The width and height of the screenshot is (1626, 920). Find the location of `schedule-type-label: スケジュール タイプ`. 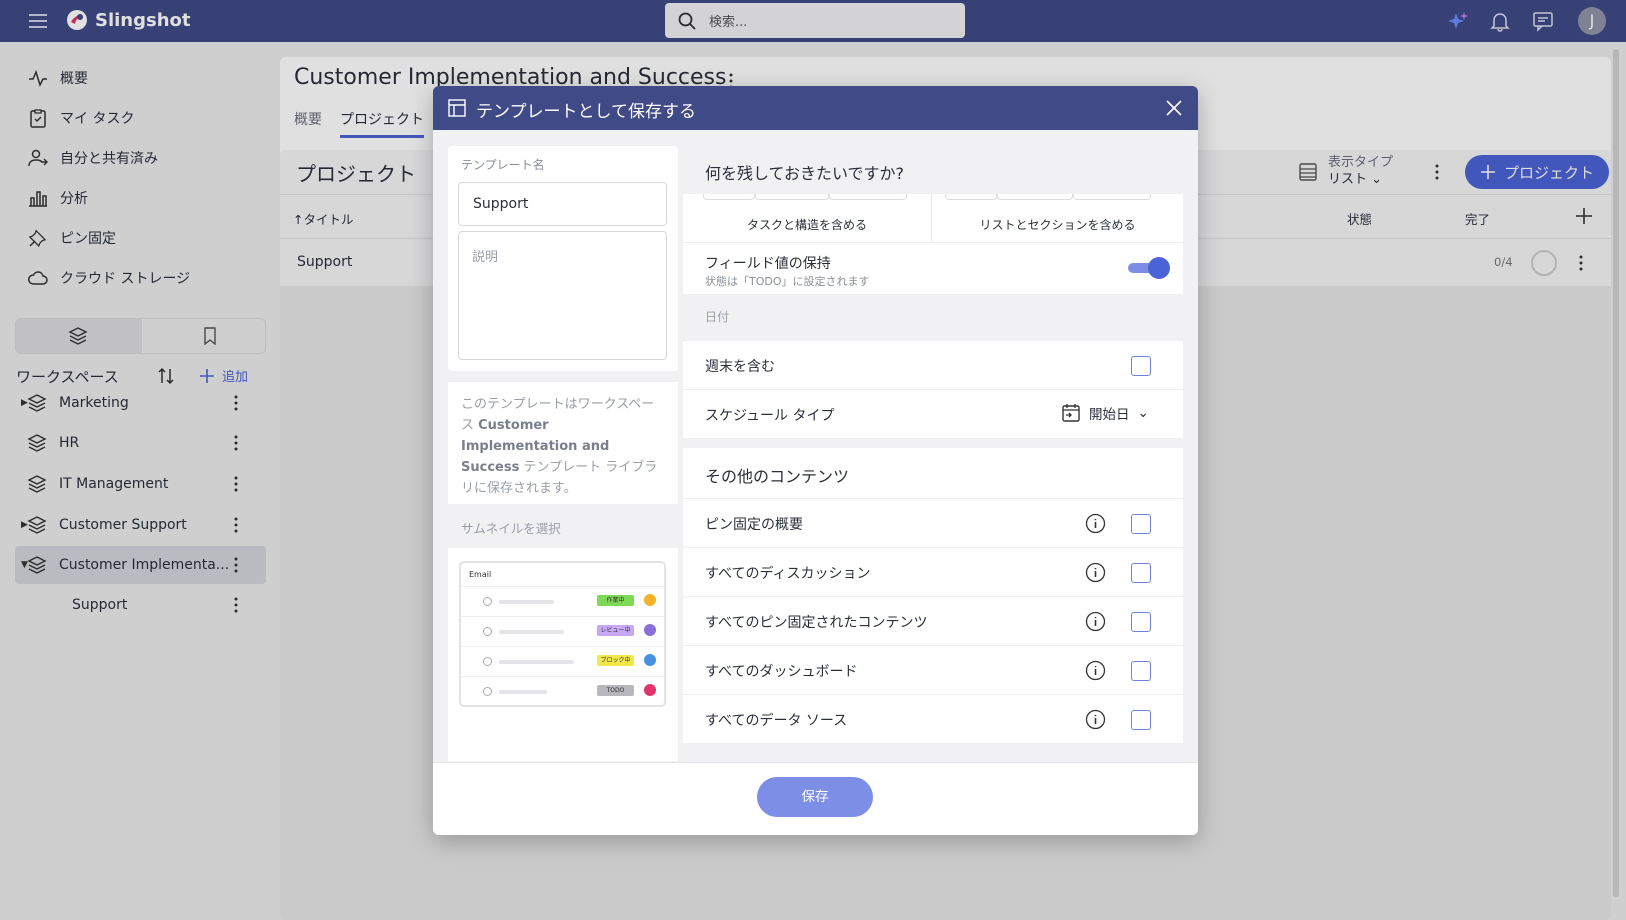

schedule-type-label: スケジュール タイプ is located at coordinates (770, 416).